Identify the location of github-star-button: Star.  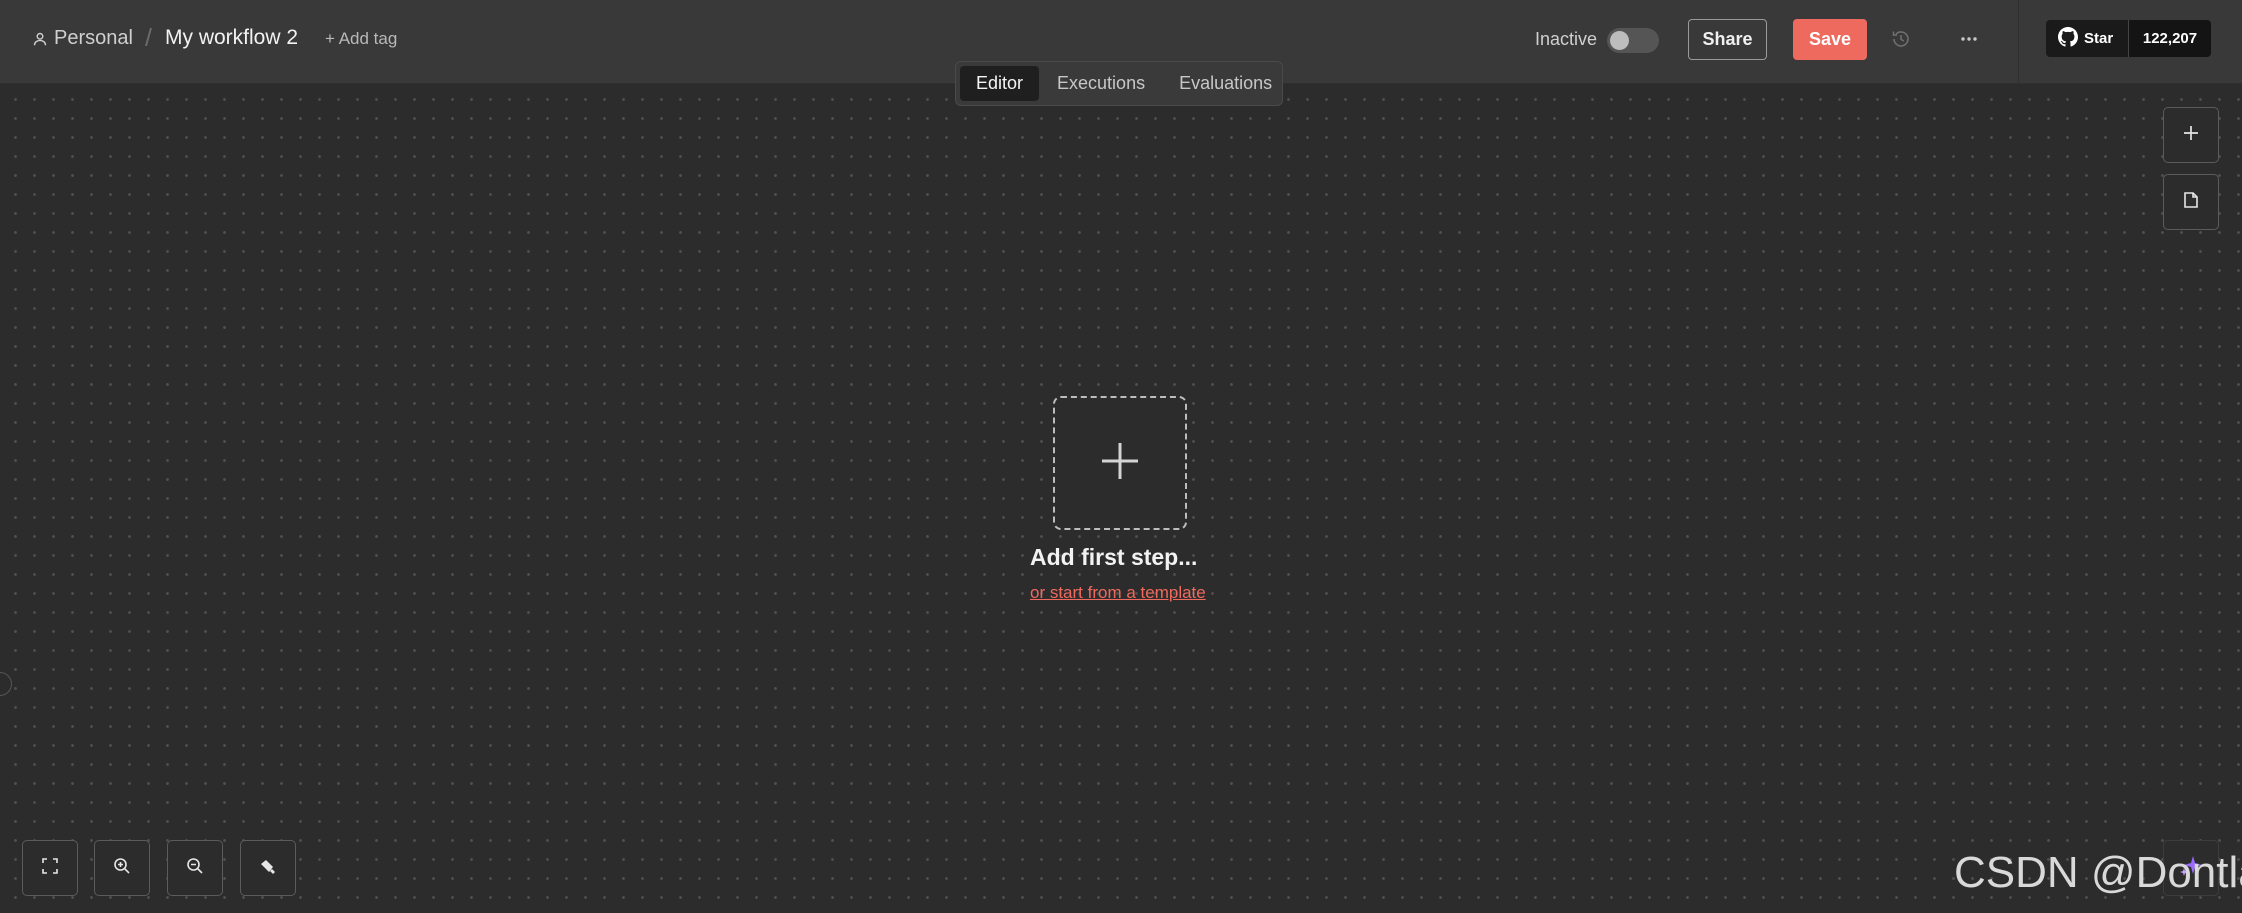
(2087, 38).